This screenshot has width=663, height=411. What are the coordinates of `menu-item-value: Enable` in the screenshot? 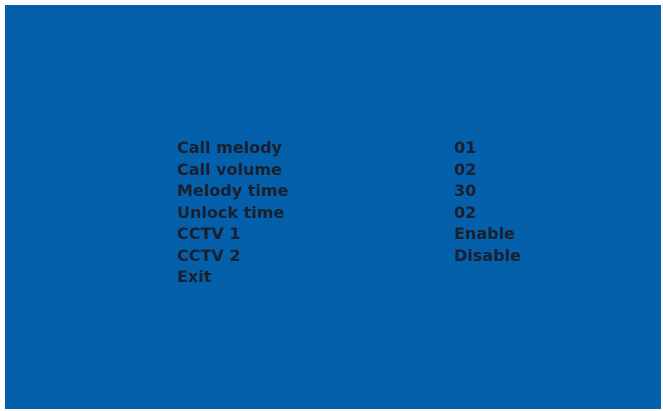 It's located at (484, 233).